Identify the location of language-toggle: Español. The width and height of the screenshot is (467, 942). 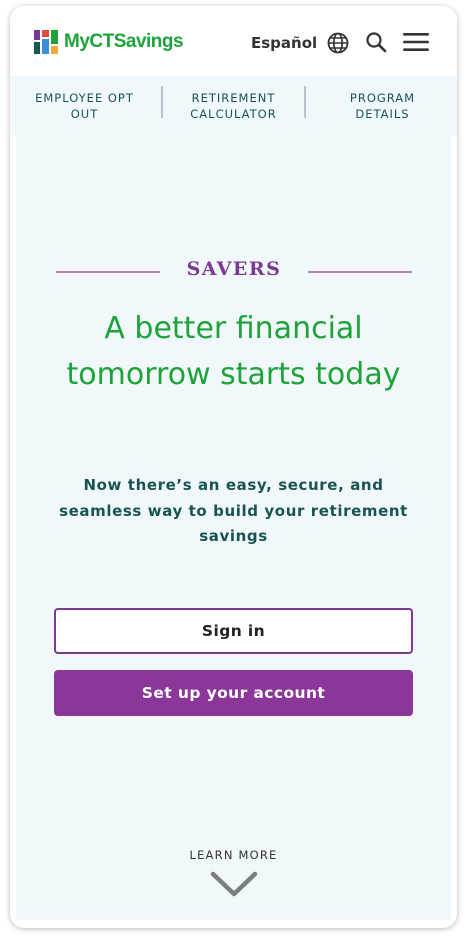
(300, 43).